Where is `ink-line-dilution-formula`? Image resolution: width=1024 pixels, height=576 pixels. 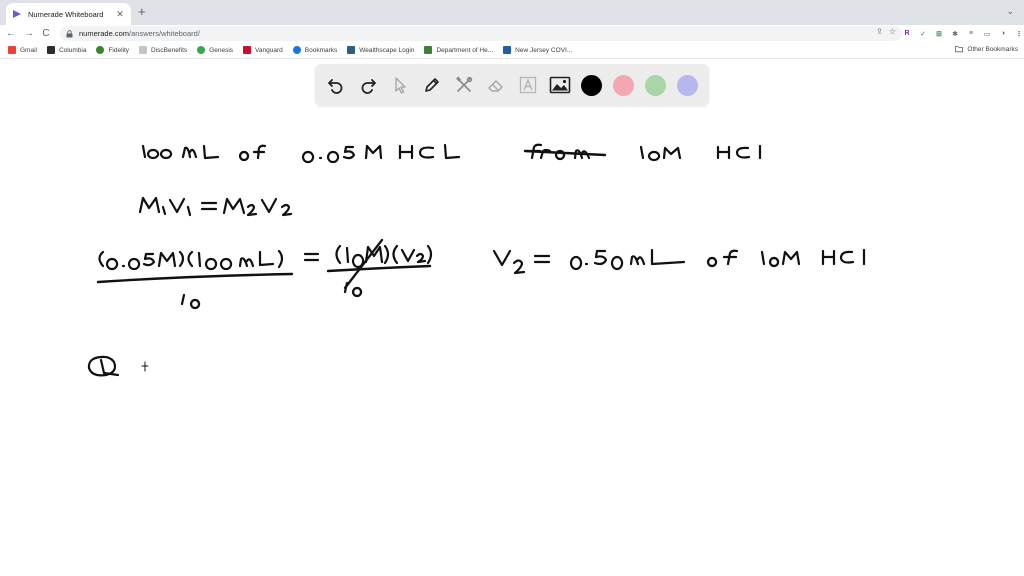 ink-line-dilution-formula is located at coordinates (215, 206).